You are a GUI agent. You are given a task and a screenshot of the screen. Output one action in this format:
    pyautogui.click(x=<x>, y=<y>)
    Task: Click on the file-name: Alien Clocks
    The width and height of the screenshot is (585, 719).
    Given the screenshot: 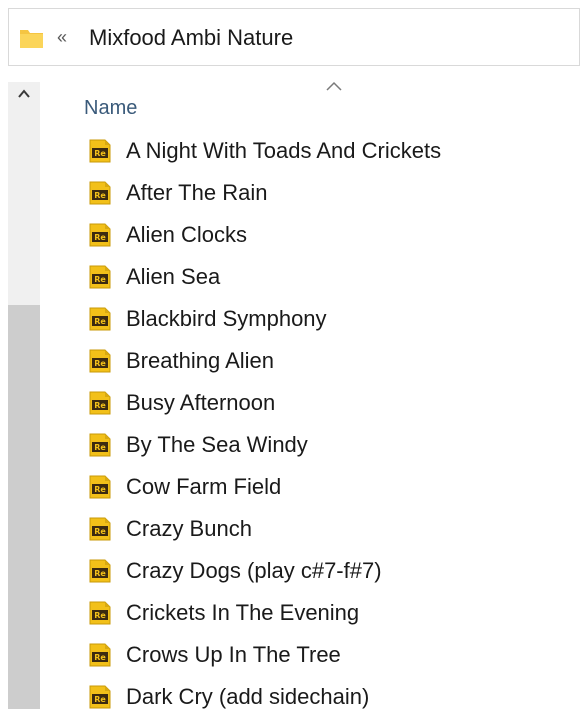 What is the action you would take?
    pyautogui.click(x=187, y=234)
    